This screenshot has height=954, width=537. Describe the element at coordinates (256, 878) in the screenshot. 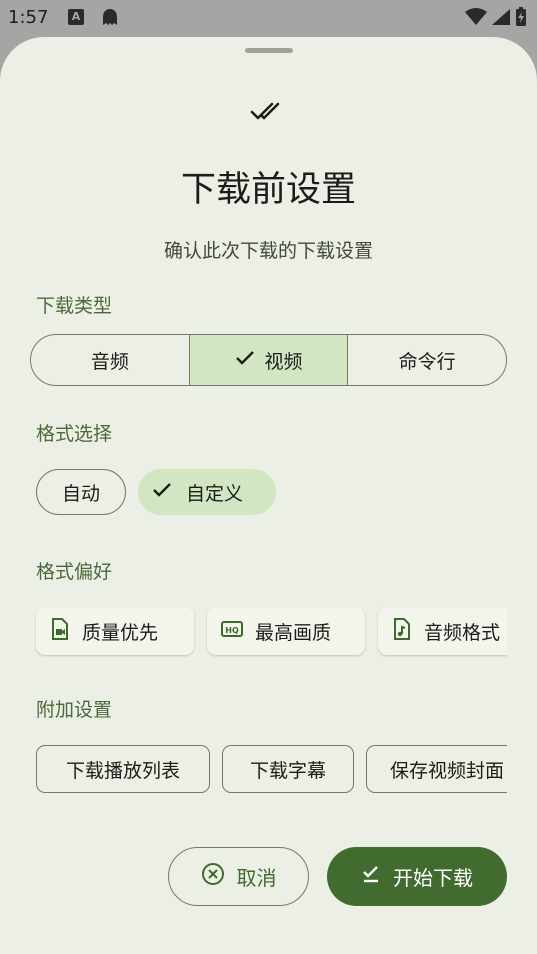

I see `cancel-button-label: 取消` at that location.